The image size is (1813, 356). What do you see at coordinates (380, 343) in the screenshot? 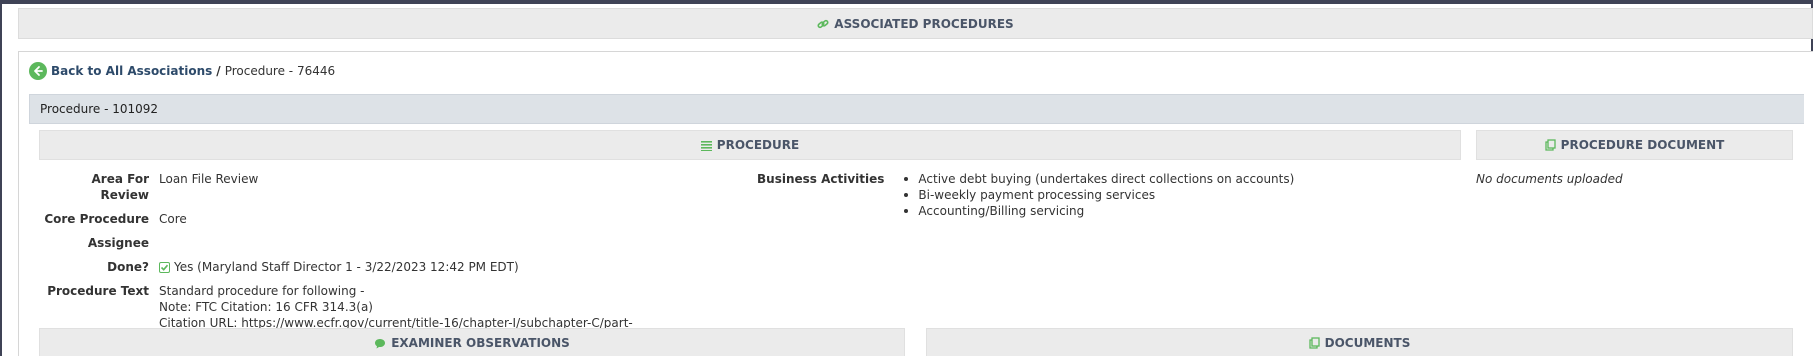
I see `comment-icon` at bounding box center [380, 343].